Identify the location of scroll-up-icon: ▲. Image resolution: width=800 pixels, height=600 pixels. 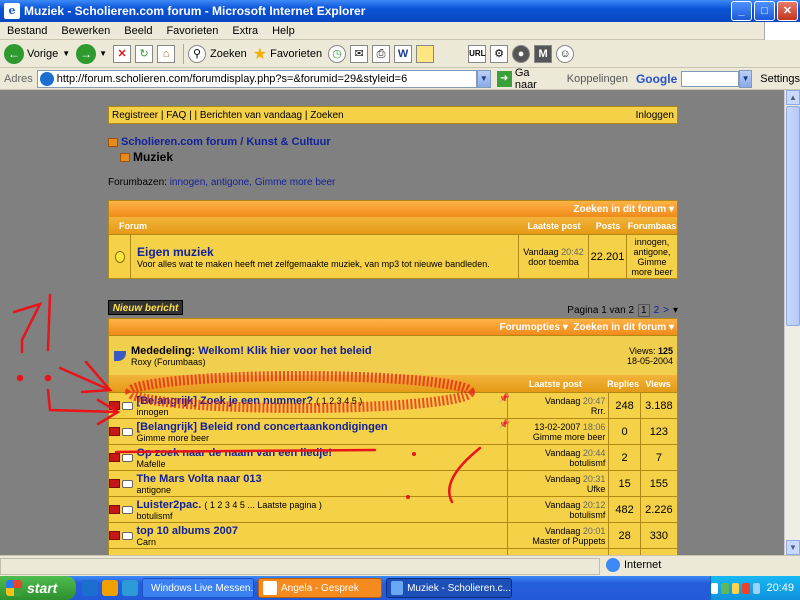
(793, 97).